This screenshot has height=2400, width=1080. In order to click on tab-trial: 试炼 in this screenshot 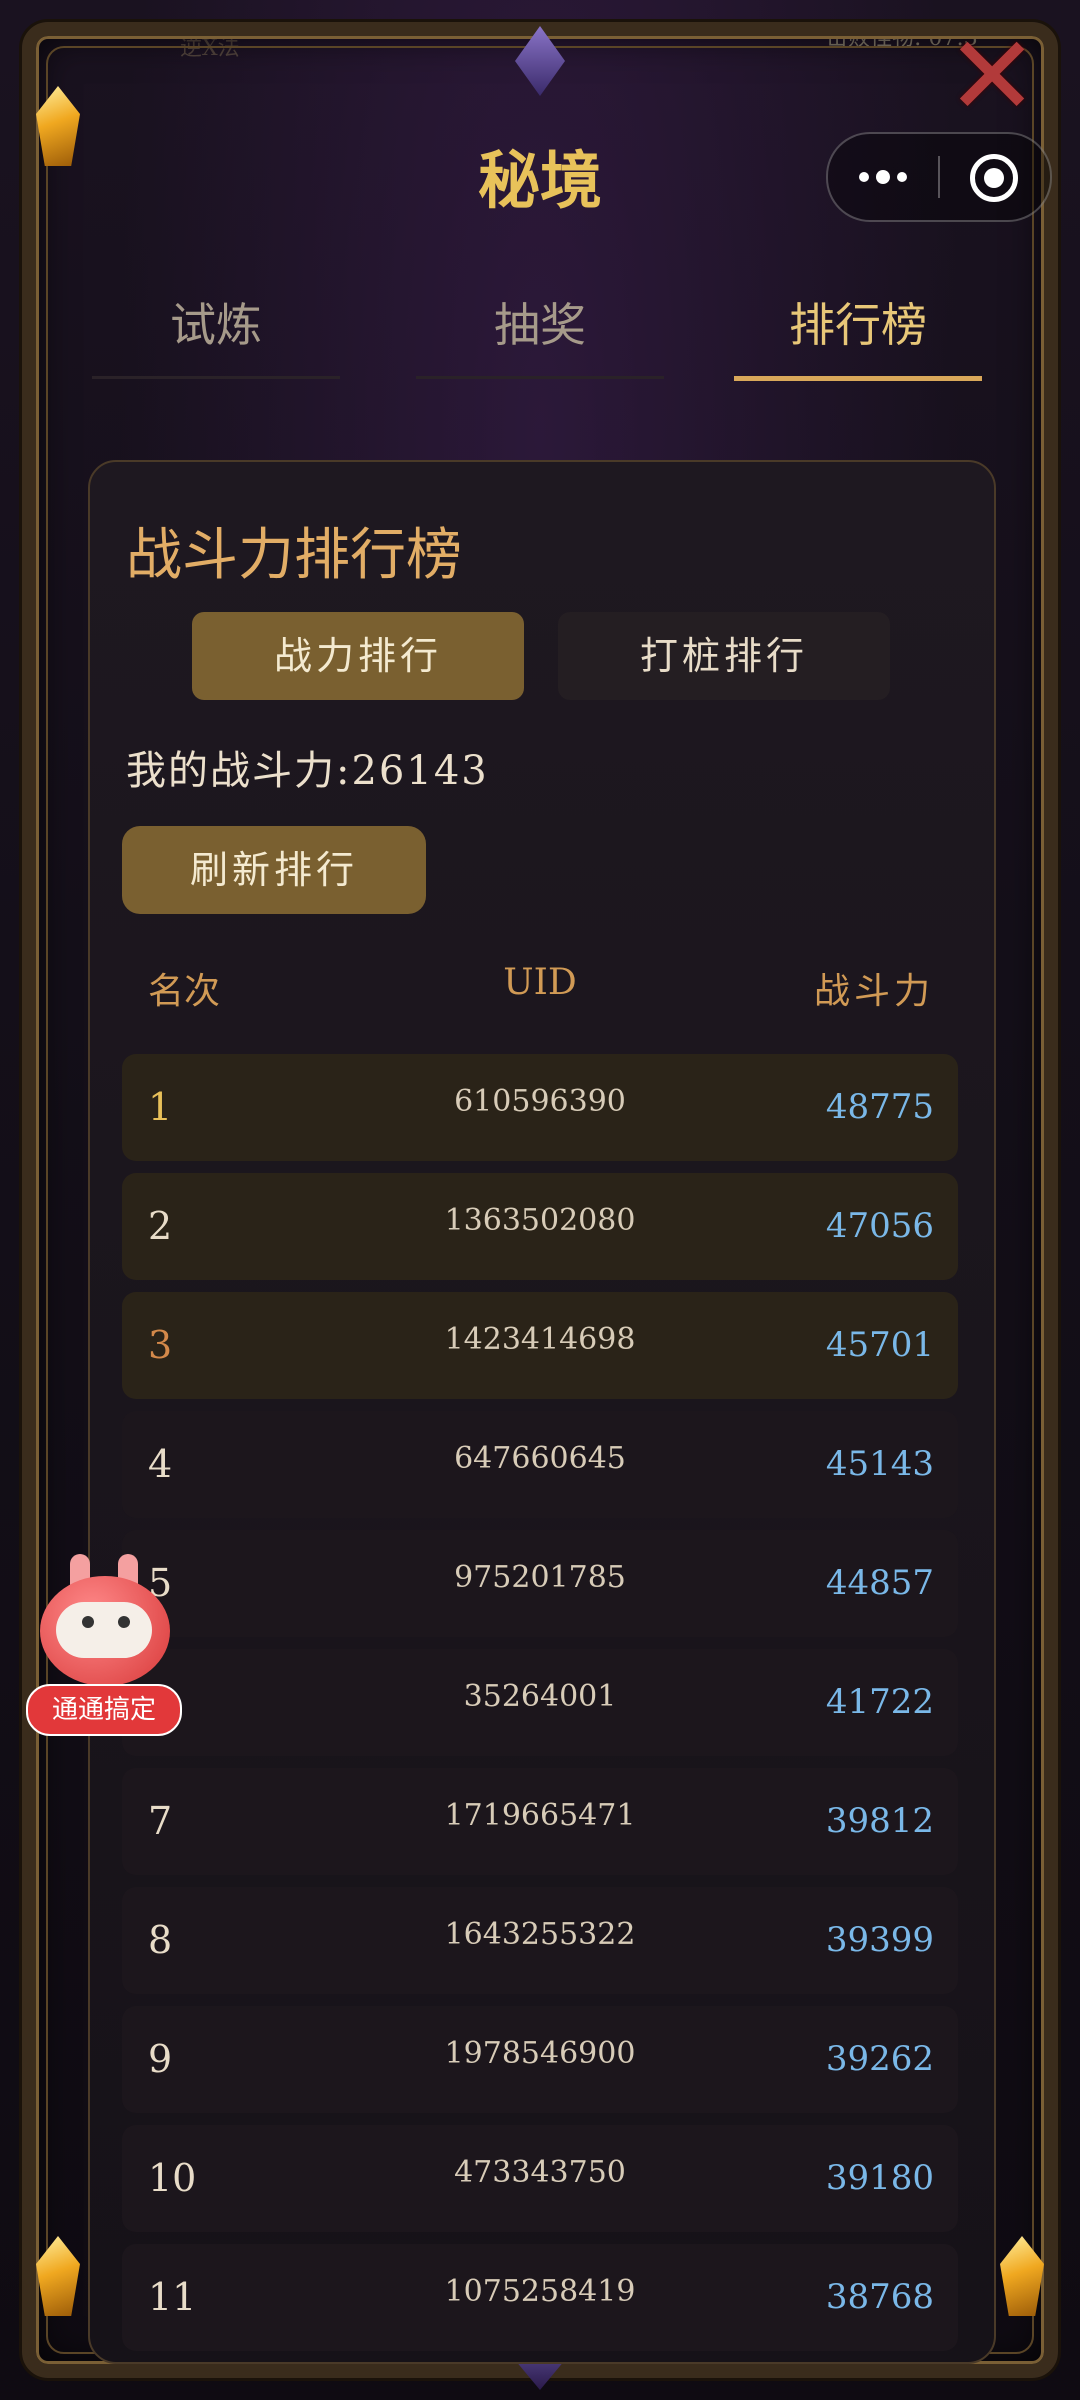, I will do `click(216, 334)`.